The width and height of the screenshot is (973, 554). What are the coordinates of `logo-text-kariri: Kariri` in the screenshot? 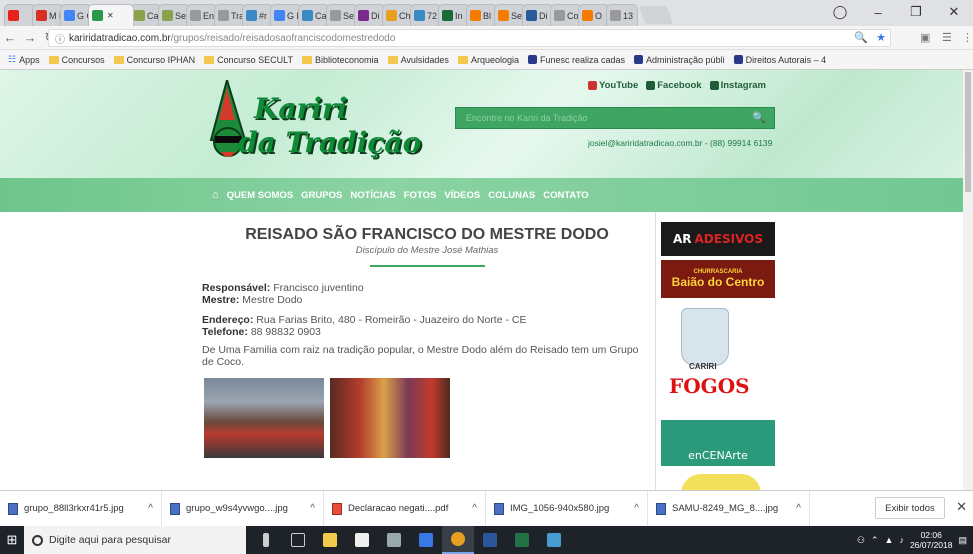 It's located at (300, 108).